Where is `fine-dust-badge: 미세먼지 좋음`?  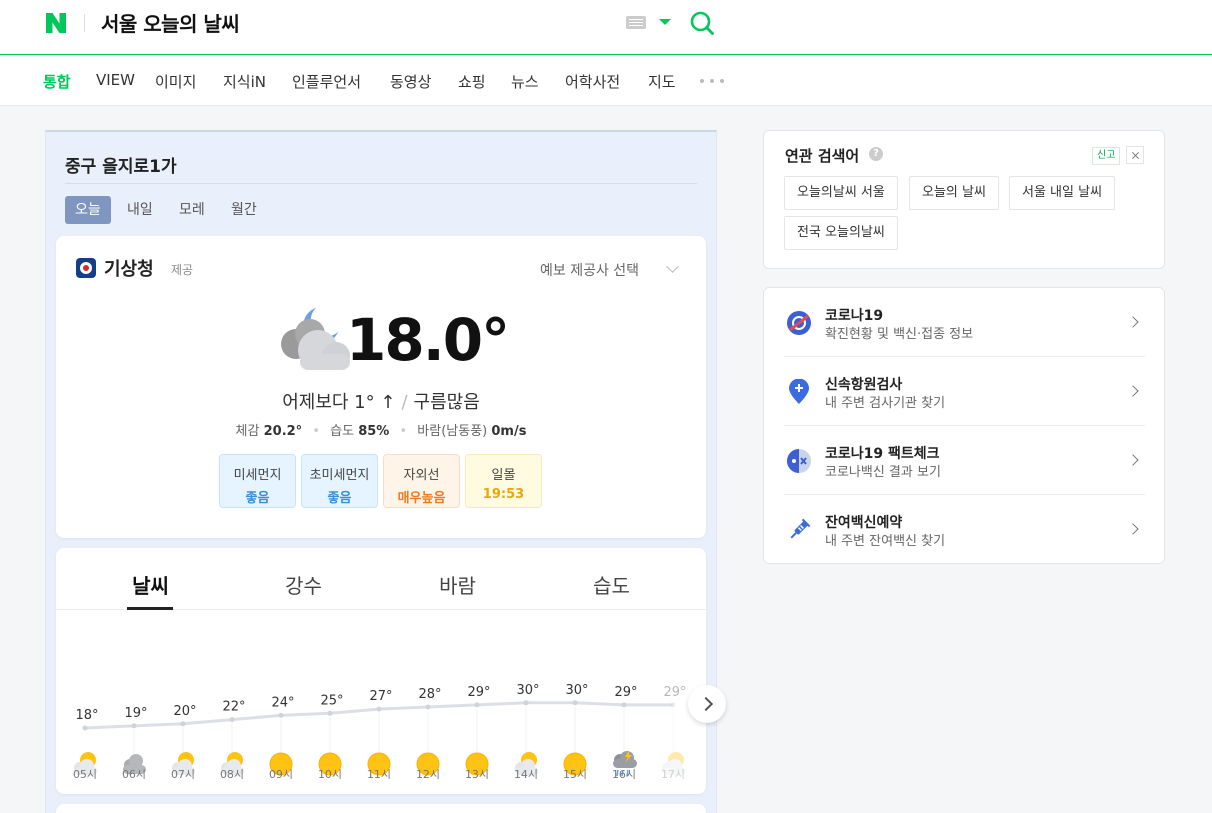
fine-dust-badge: 미세먼지 좋음 is located at coordinates (257, 481).